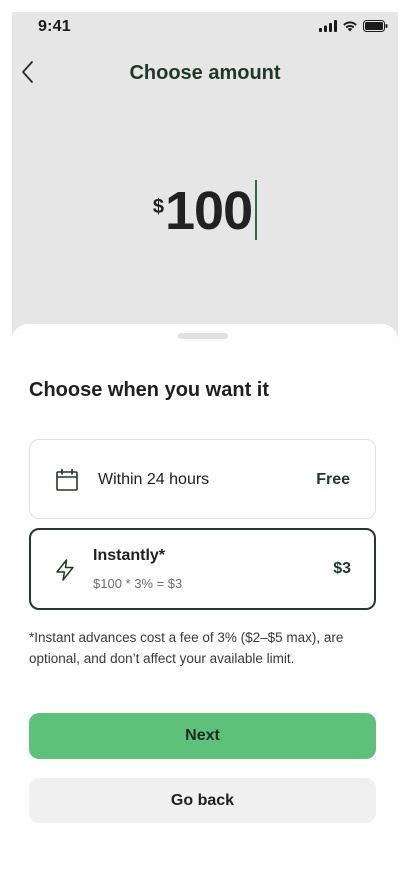  What do you see at coordinates (67, 480) in the screenshot?
I see `calendar-icon` at bounding box center [67, 480].